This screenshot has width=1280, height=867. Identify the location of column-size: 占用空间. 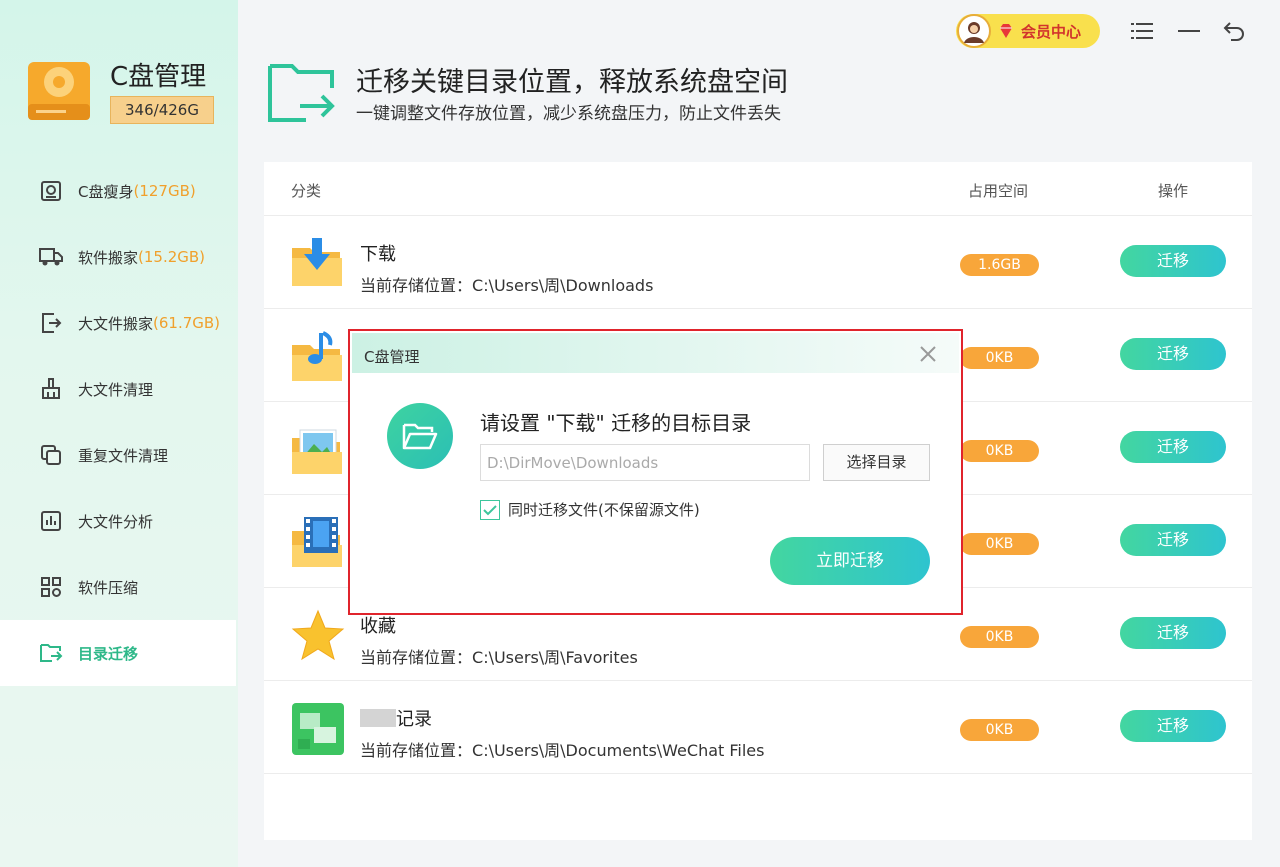
(998, 191).